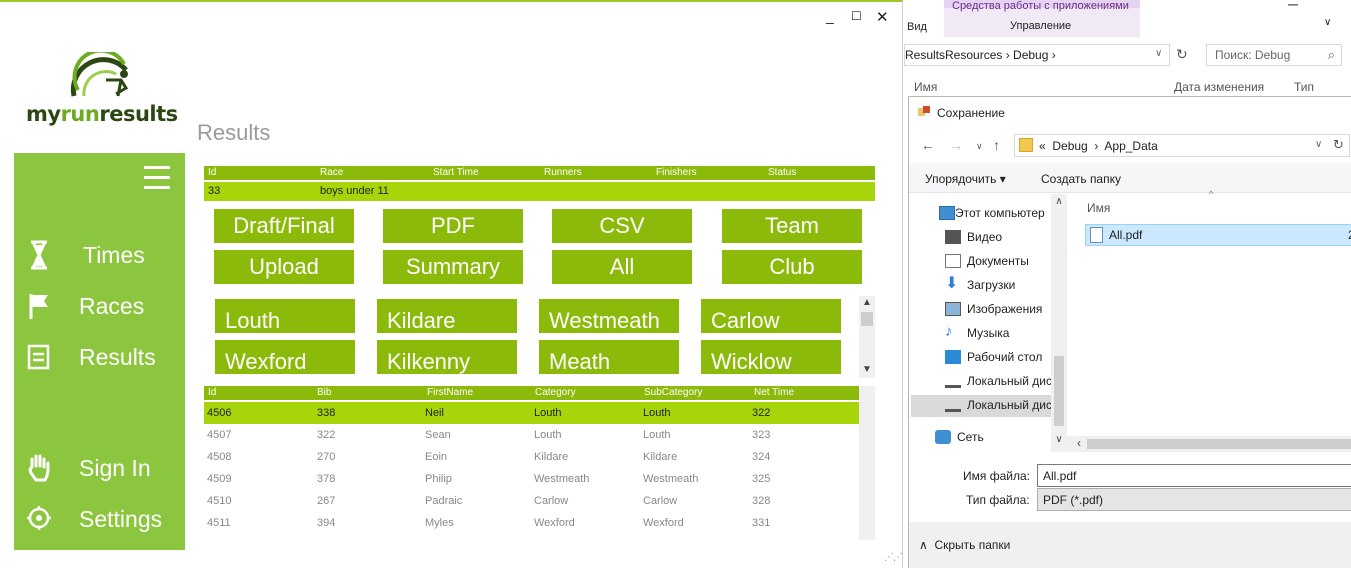 Image resolution: width=1351 pixels, height=568 pixels. I want to click on draft-final-button: Draft/Final, so click(284, 226).